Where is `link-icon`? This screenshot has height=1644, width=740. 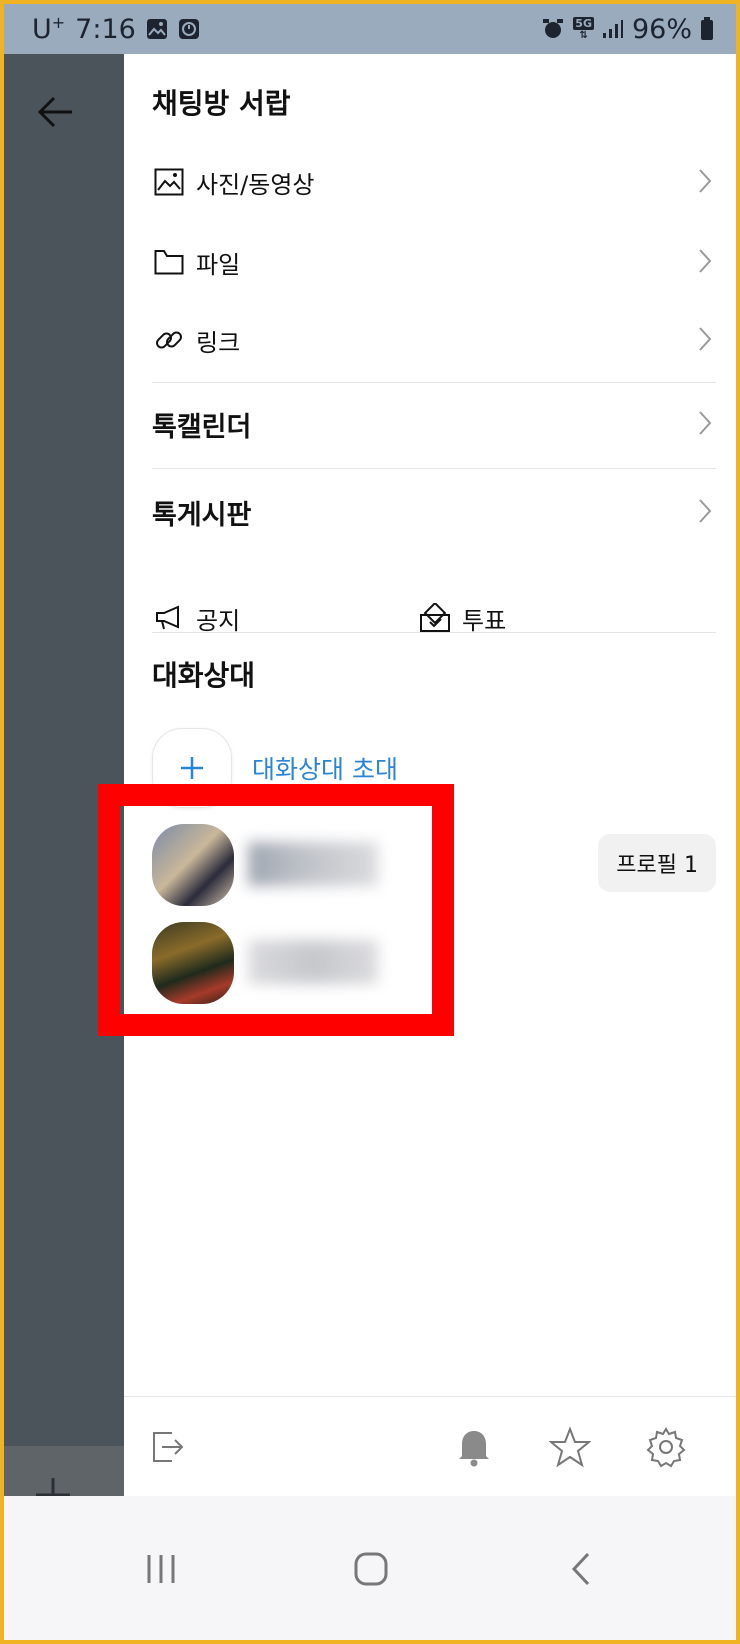
link-icon is located at coordinates (169, 340).